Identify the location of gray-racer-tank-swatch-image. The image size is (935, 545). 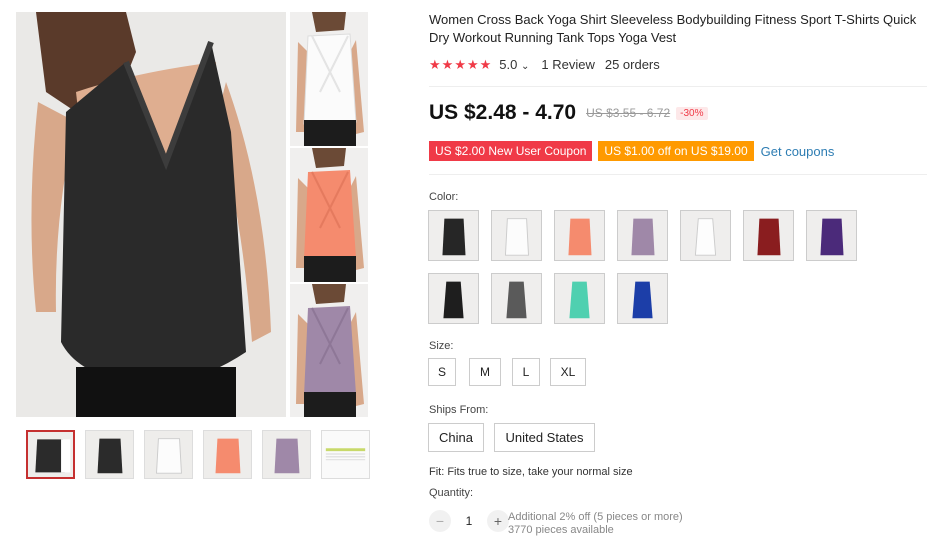
(516, 298).